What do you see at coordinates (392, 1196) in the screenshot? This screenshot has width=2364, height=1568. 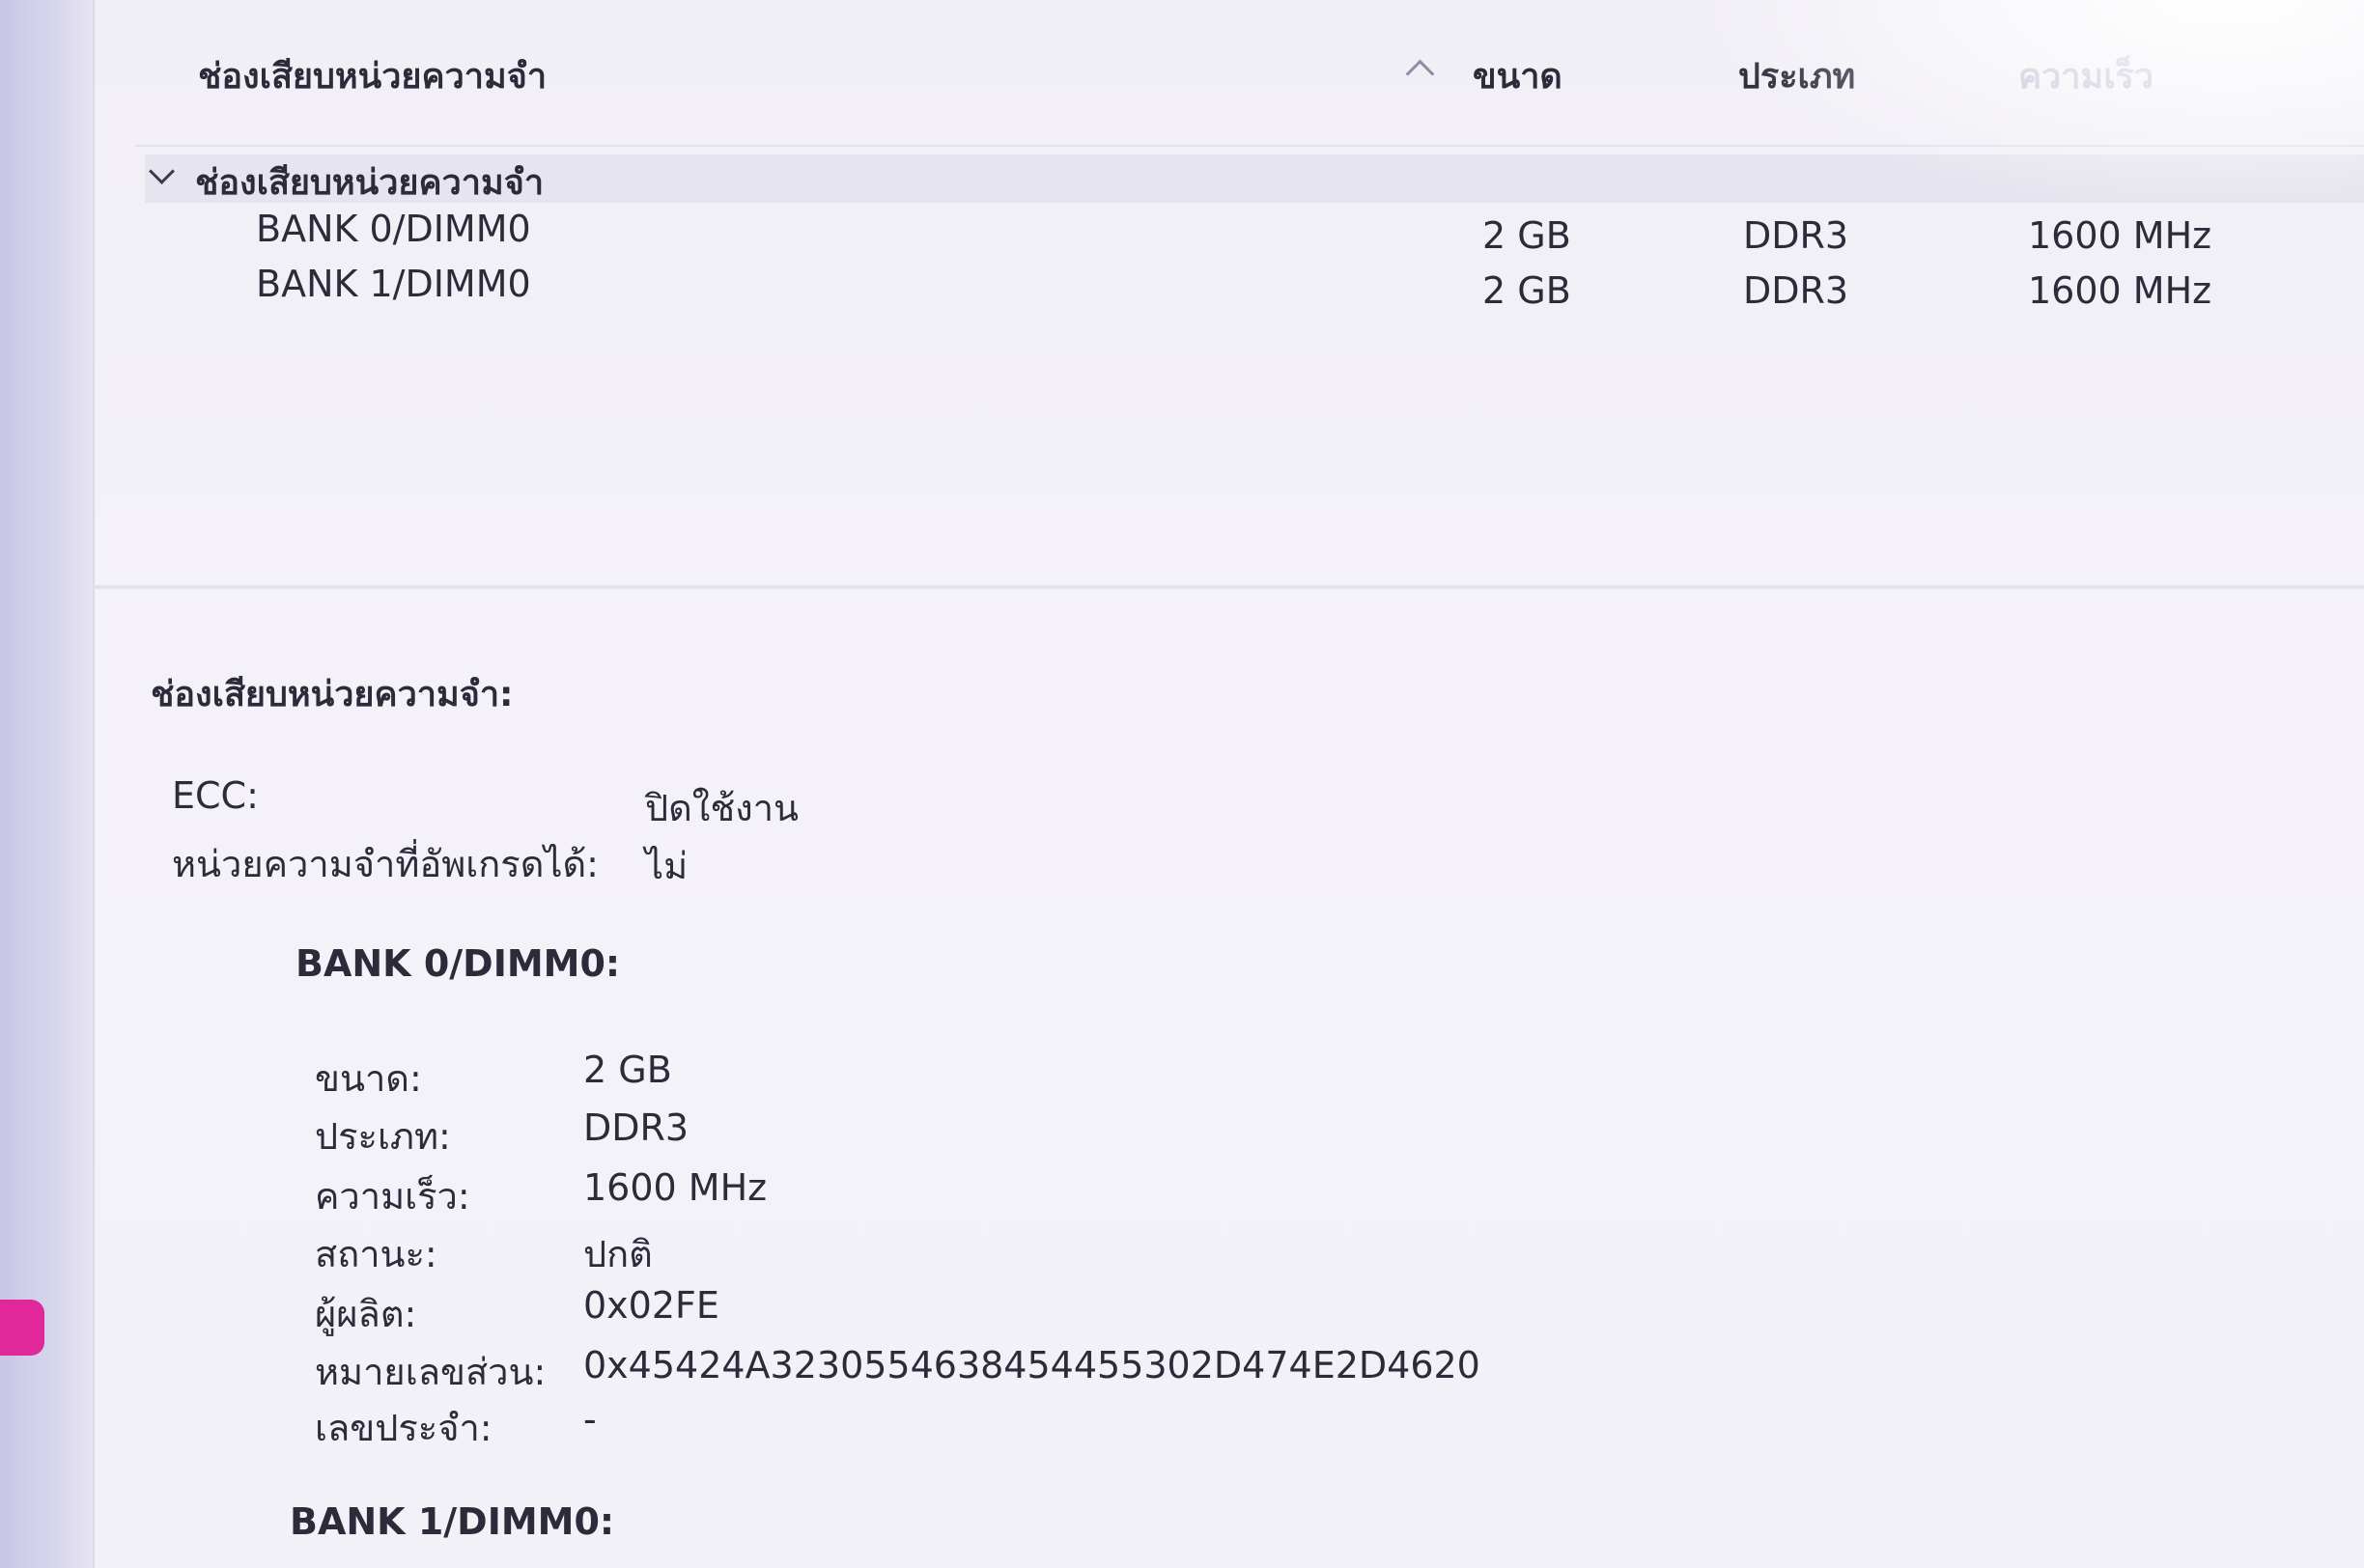 I see `bank-0-speed-label: ความเร็ว:` at bounding box center [392, 1196].